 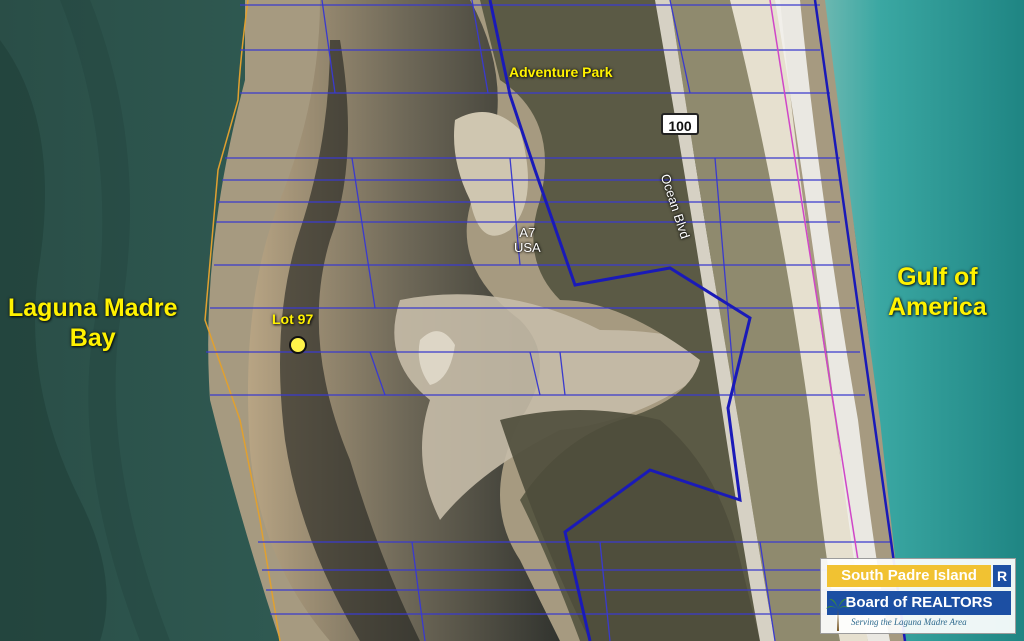 What do you see at coordinates (93, 323) in the screenshot?
I see `laguna-madre-bay-label: Laguna Madre Bay` at bounding box center [93, 323].